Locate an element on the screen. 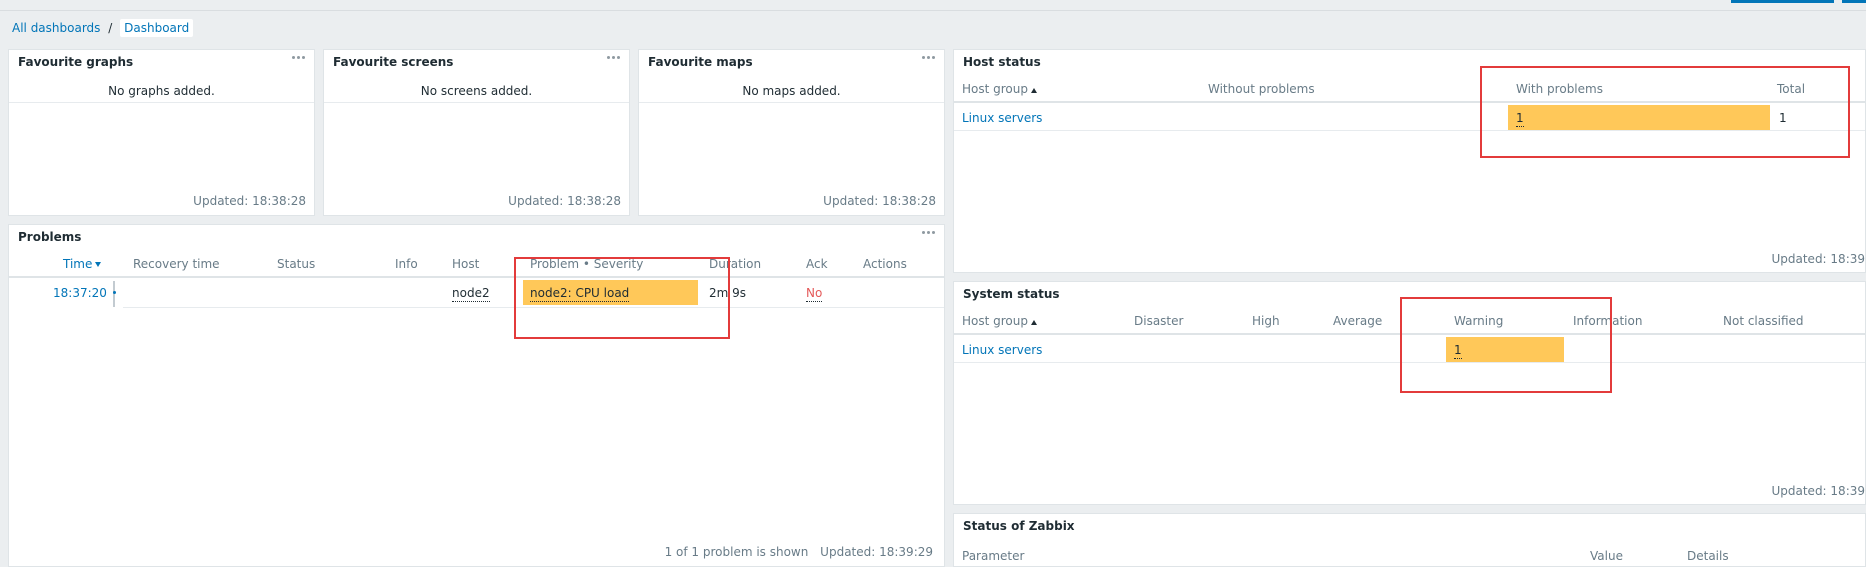 This screenshot has width=1866, height=567. widget-title: Favourite screens is located at coordinates (393, 62).